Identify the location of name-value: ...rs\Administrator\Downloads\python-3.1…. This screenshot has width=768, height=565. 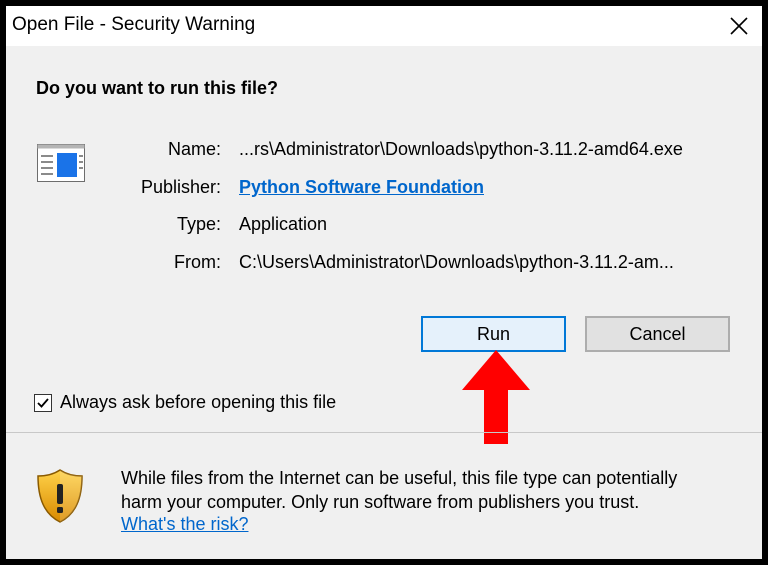
(461, 149).